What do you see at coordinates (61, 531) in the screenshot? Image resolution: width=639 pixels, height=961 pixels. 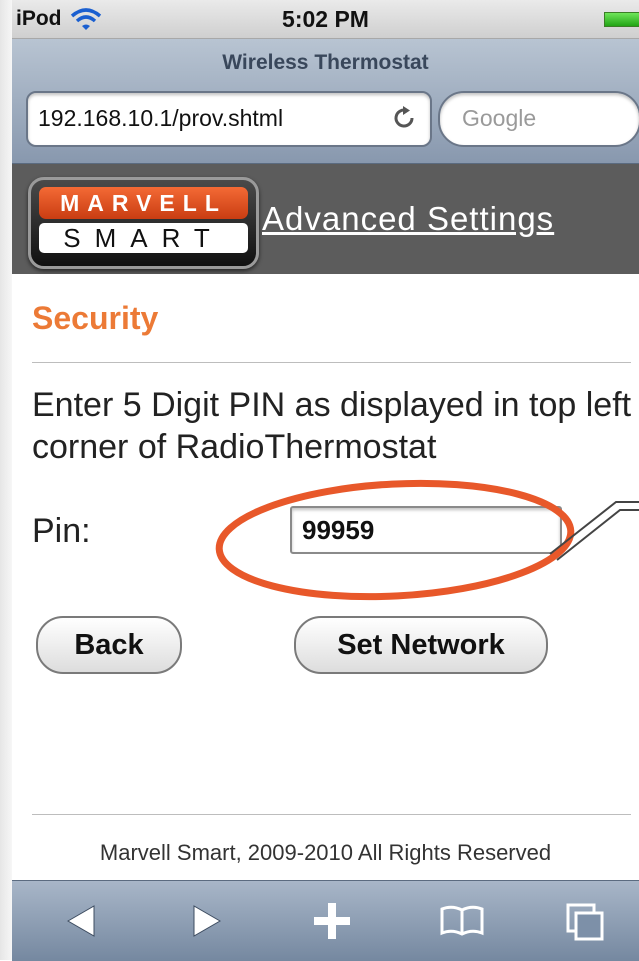 I see `pin-label: Pin:` at bounding box center [61, 531].